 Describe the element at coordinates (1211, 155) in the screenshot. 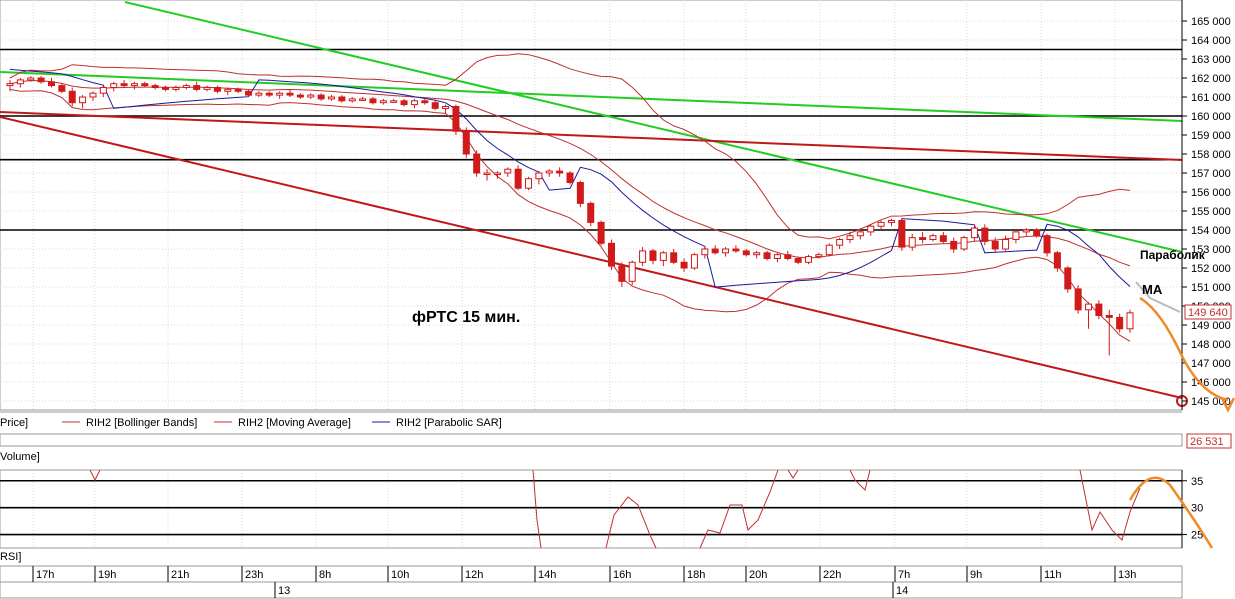

I see `price-tick-label: 158 000` at that location.